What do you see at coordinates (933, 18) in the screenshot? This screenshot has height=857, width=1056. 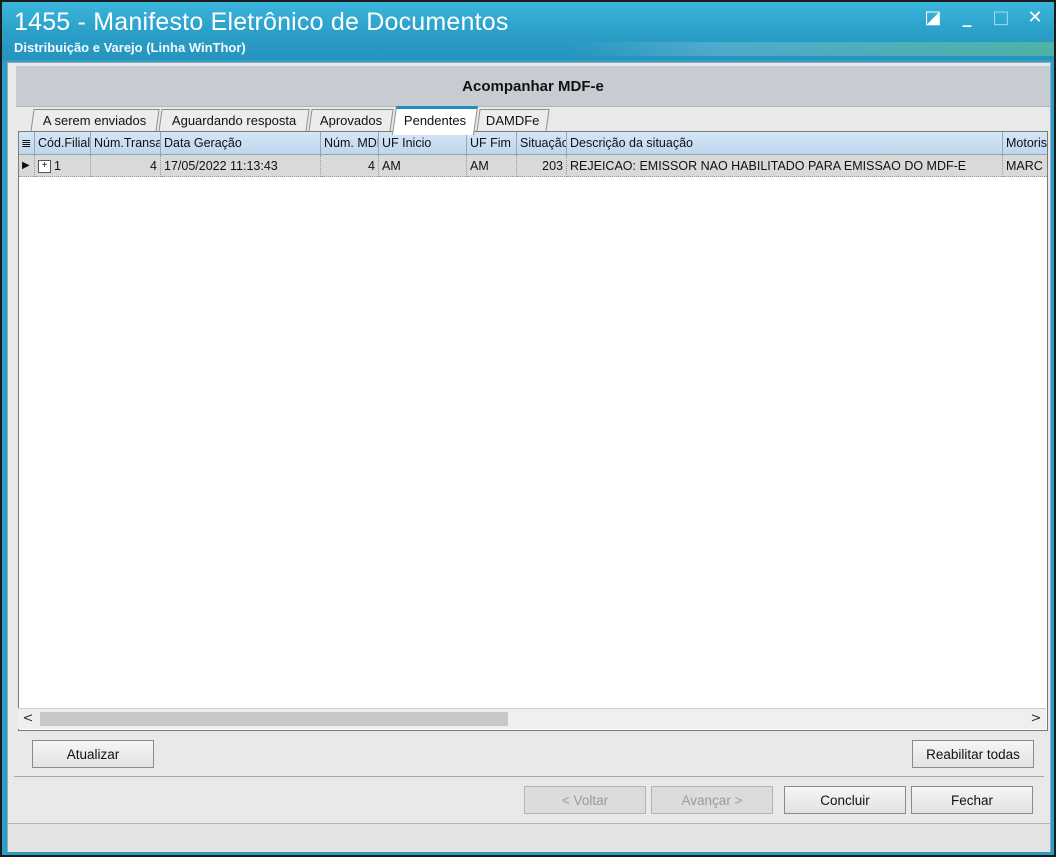 I see `restore-icon: ◪` at bounding box center [933, 18].